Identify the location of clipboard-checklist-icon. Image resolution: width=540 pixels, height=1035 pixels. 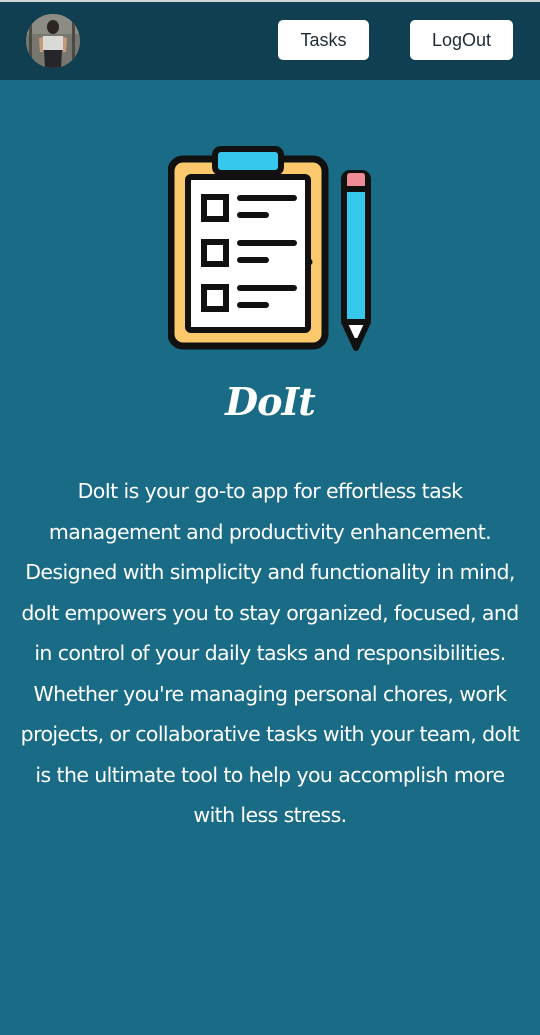
(269, 248).